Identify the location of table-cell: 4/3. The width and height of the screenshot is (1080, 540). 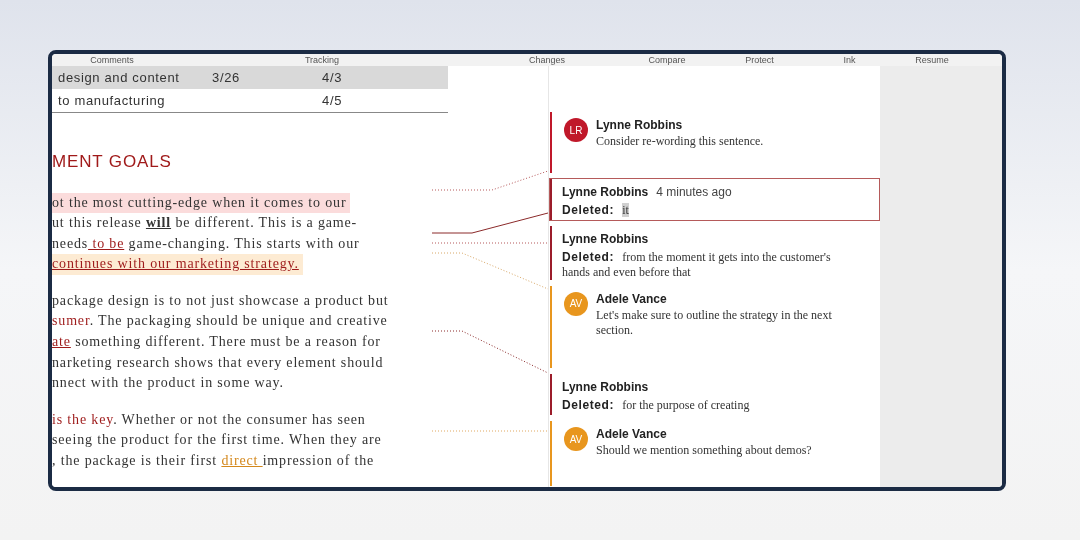
(385, 77).